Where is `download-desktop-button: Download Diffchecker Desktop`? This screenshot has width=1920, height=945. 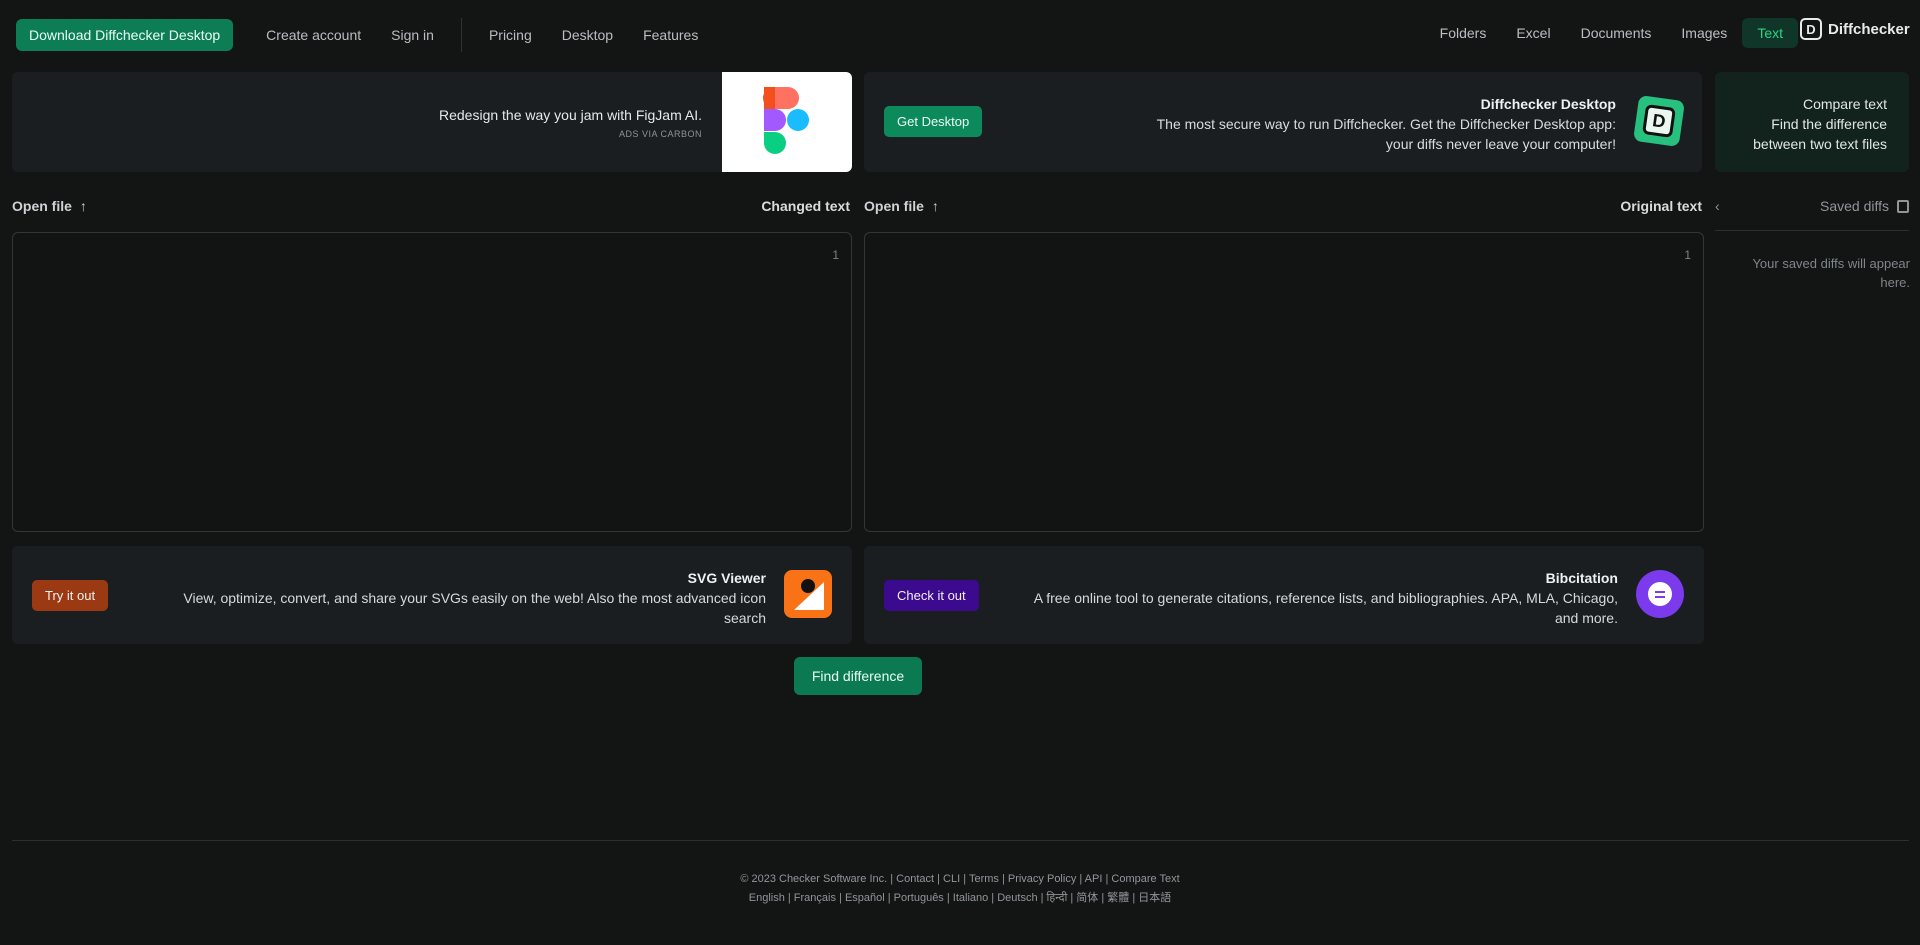
download-desktop-button: Download Diffchecker Desktop is located at coordinates (125, 35).